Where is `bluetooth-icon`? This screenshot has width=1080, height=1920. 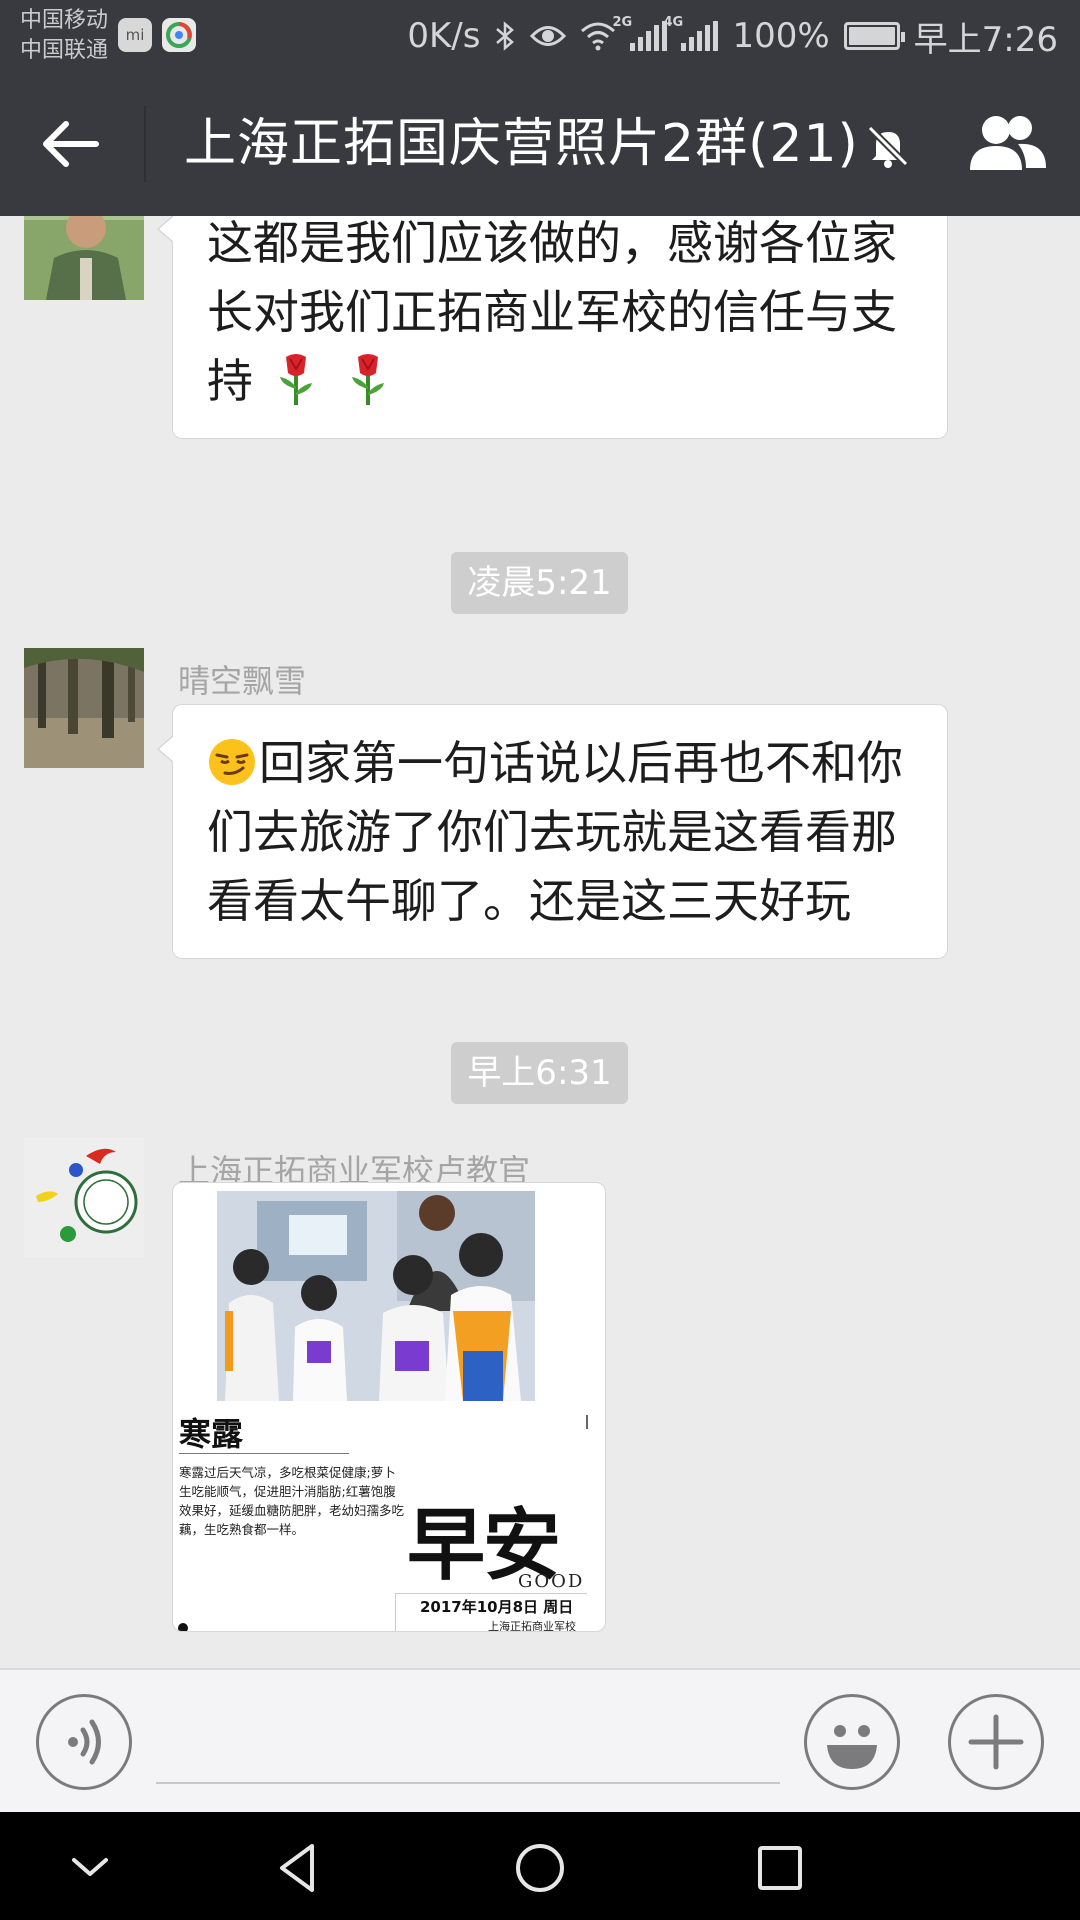
bluetooth-icon is located at coordinates (505, 36).